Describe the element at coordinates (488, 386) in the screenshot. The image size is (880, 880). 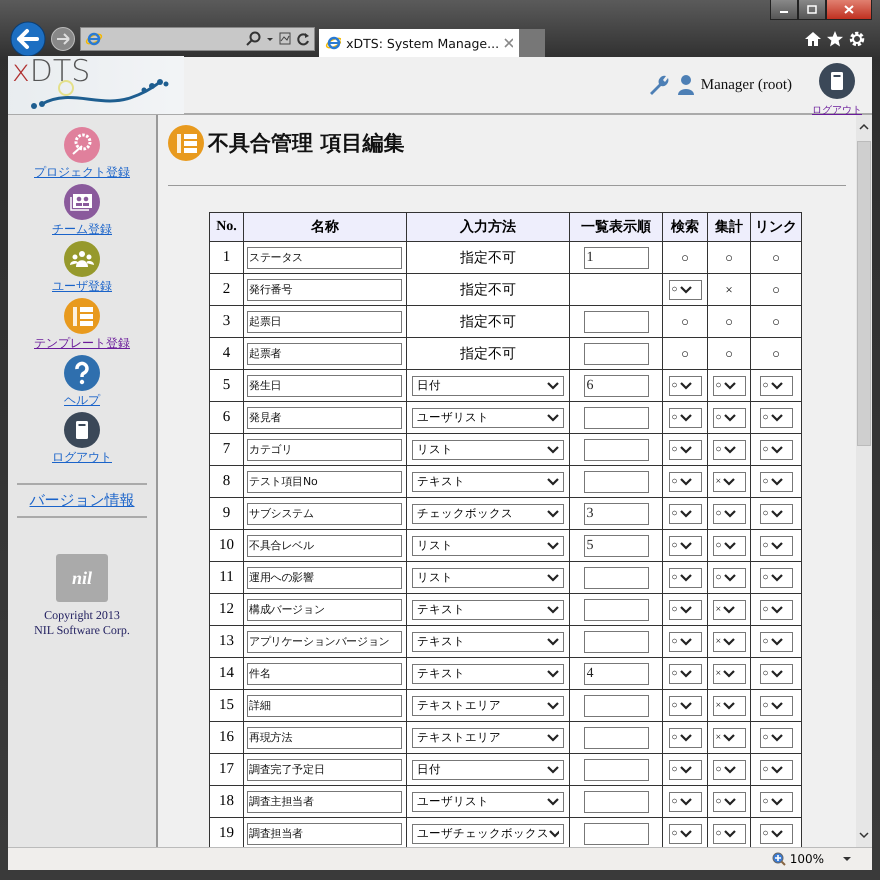
I see `input-method-dropdown: 日付` at that location.